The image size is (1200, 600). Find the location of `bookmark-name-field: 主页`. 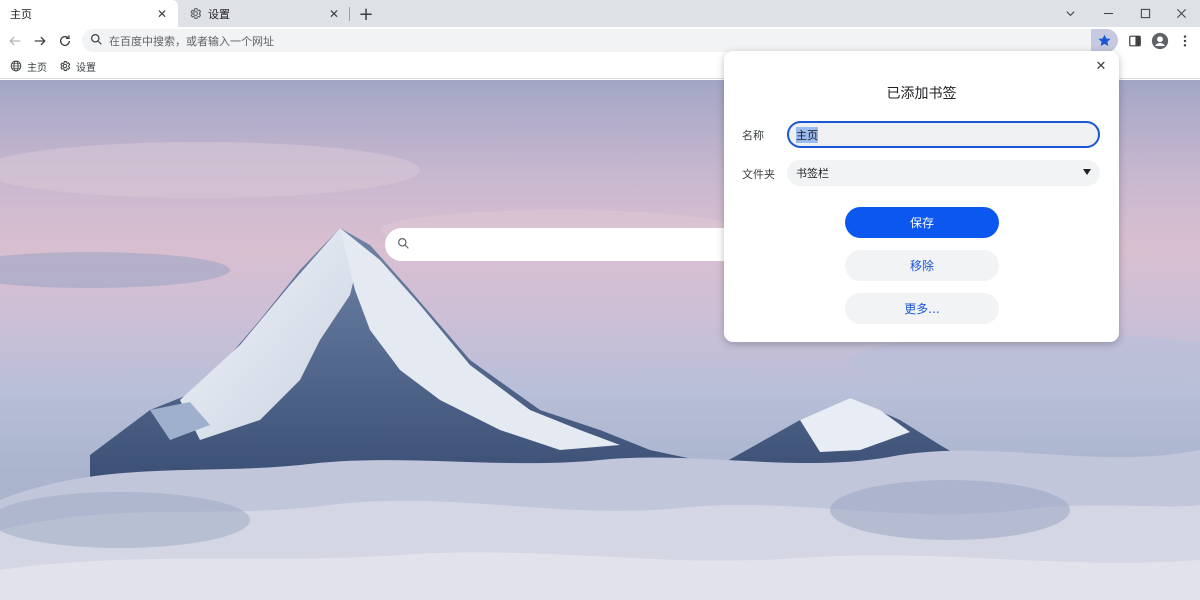

bookmark-name-field: 主页 is located at coordinates (943, 134).